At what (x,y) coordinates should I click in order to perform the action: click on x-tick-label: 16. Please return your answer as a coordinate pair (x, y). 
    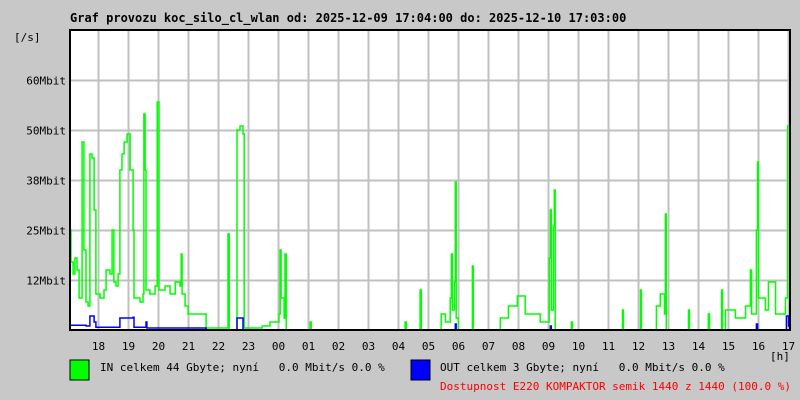
    Looking at the image, I should click on (758, 346).